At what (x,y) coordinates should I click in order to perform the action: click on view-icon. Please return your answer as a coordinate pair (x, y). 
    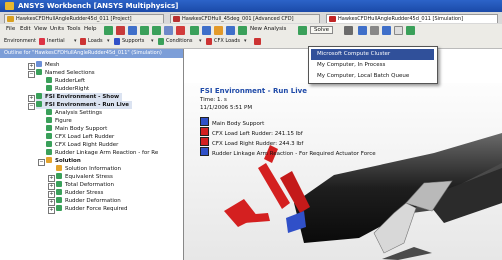
    Looking at the image, I should click on (362, 30).